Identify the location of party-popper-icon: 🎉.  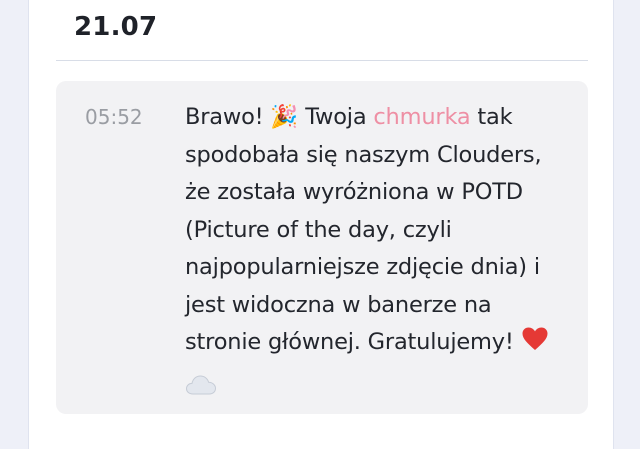
(284, 117).